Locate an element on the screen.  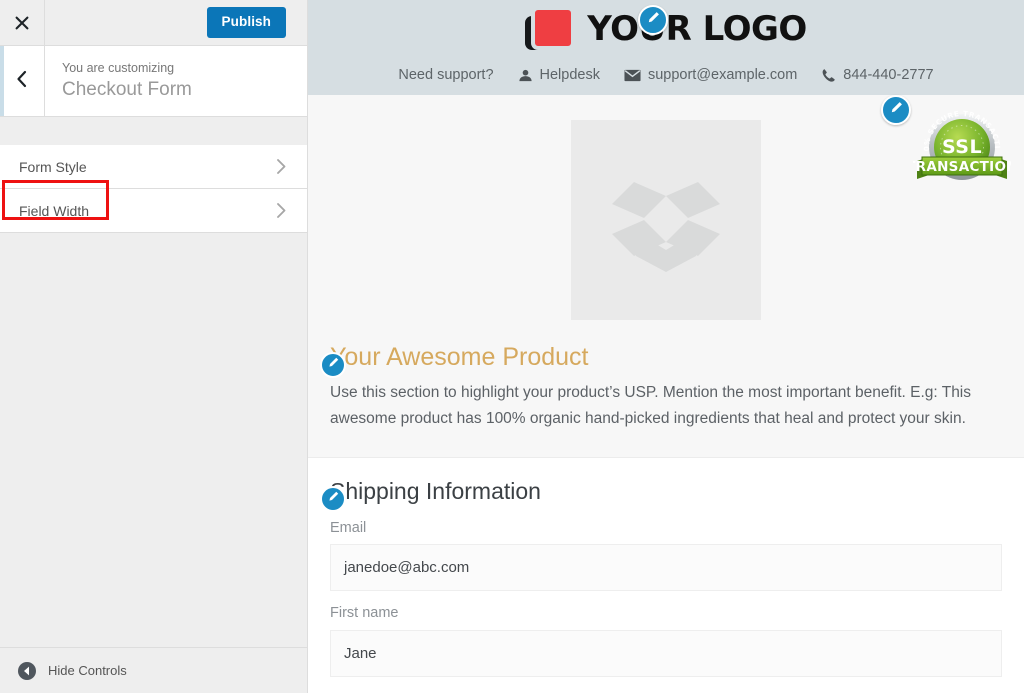
support-item-need-support: Need support? is located at coordinates (445, 75).